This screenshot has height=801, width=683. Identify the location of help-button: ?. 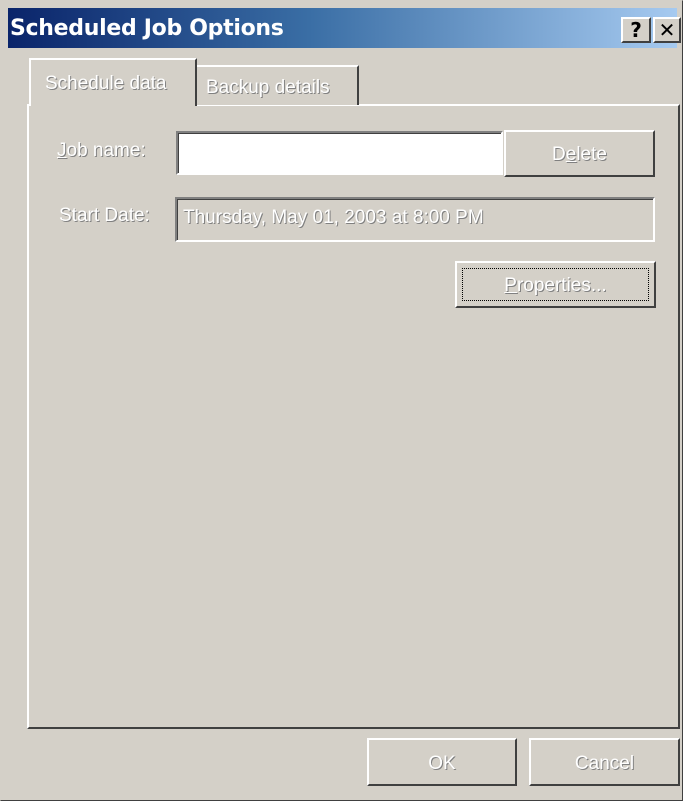
(636, 30).